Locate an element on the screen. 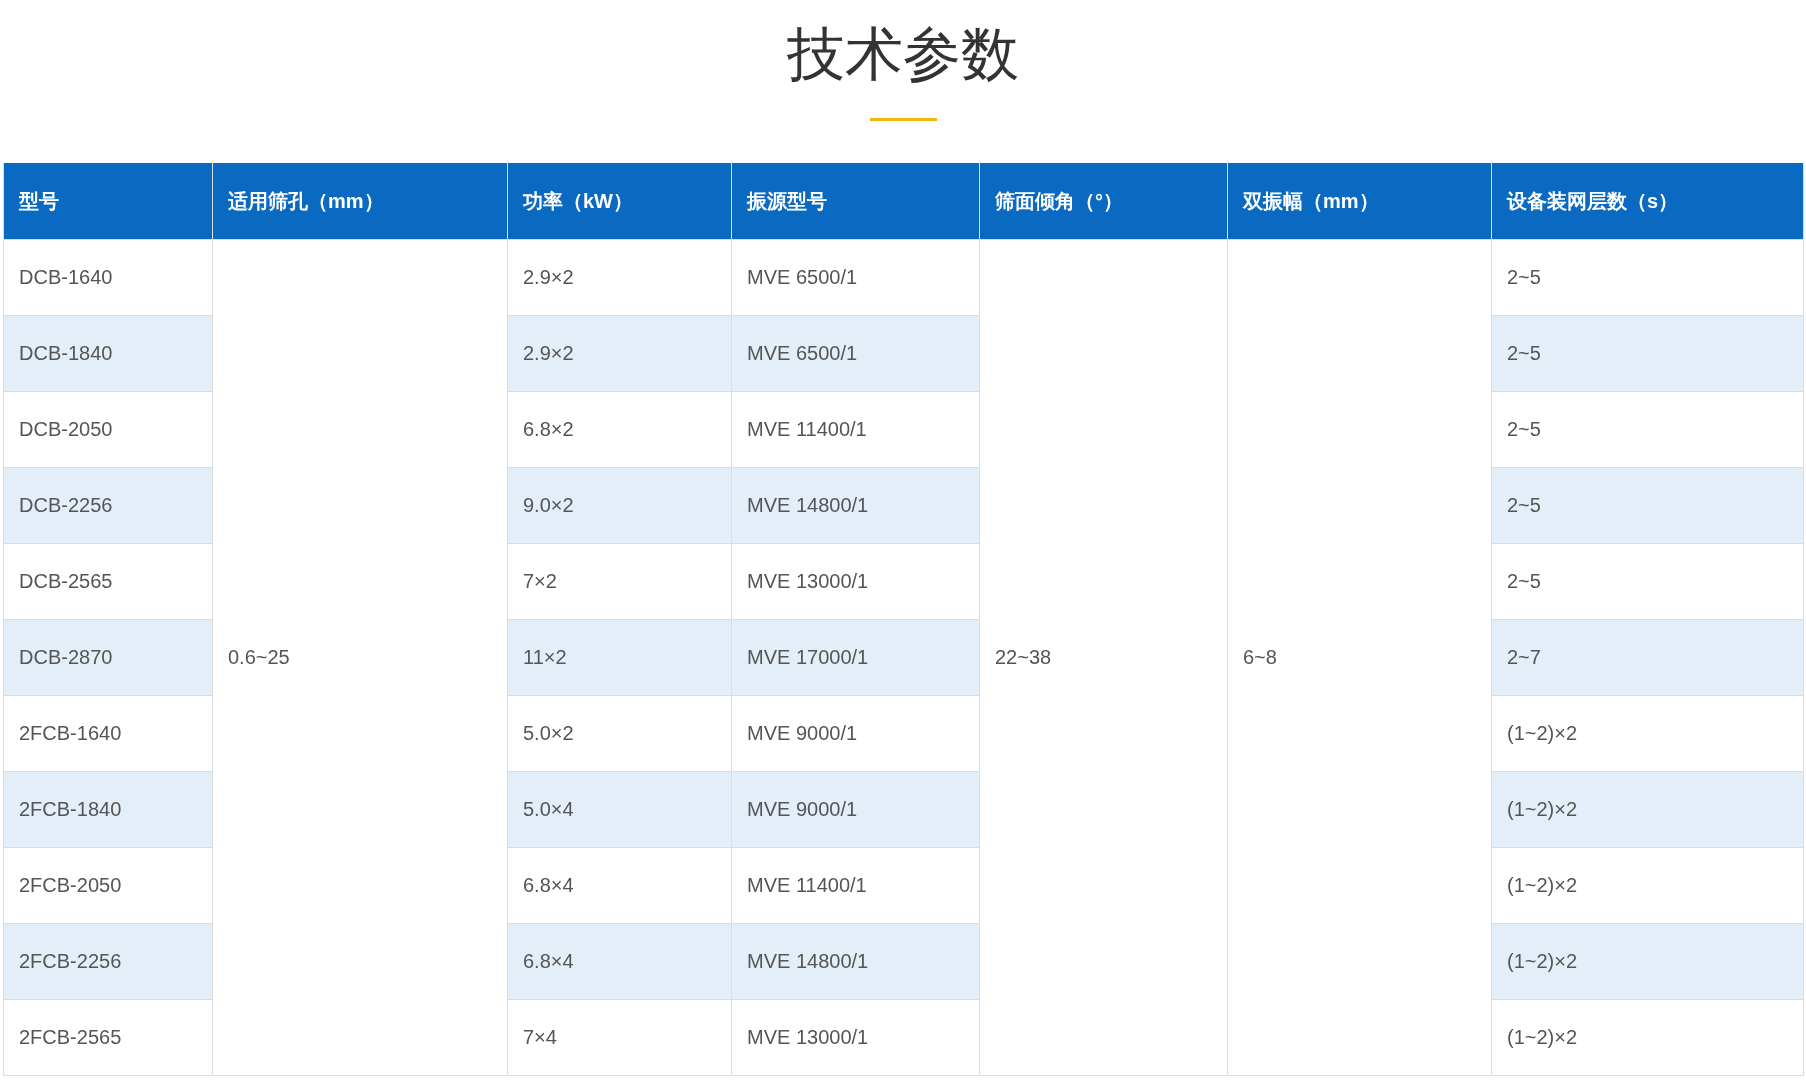  table-cell: 2FCB-1640 is located at coordinates (108, 733).